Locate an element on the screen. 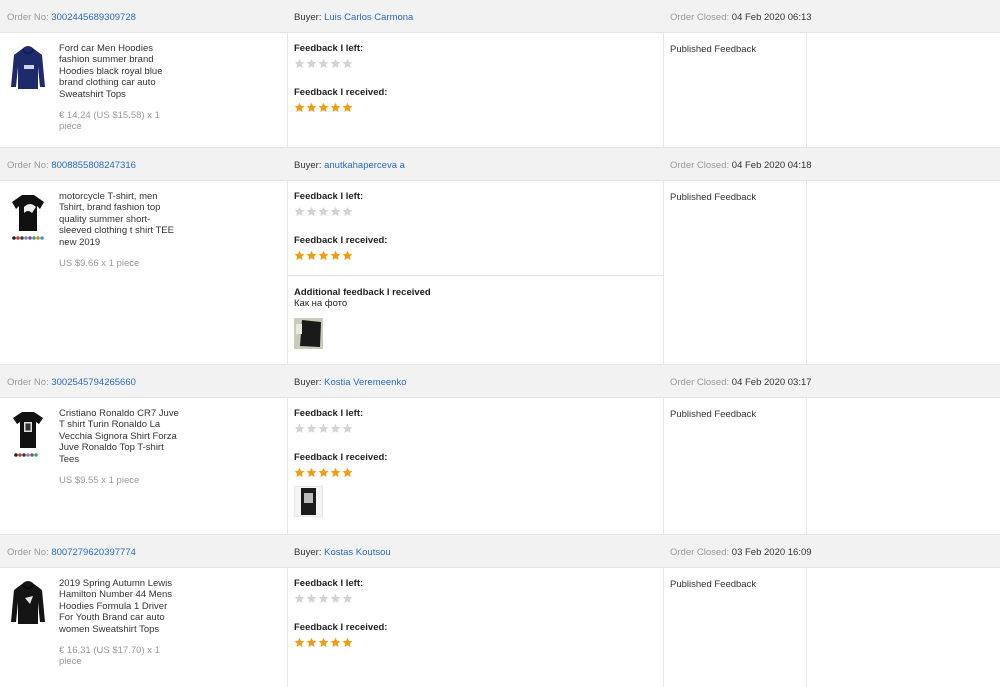  product-price: US $9.55 x 1 piece is located at coordinates (99, 481).